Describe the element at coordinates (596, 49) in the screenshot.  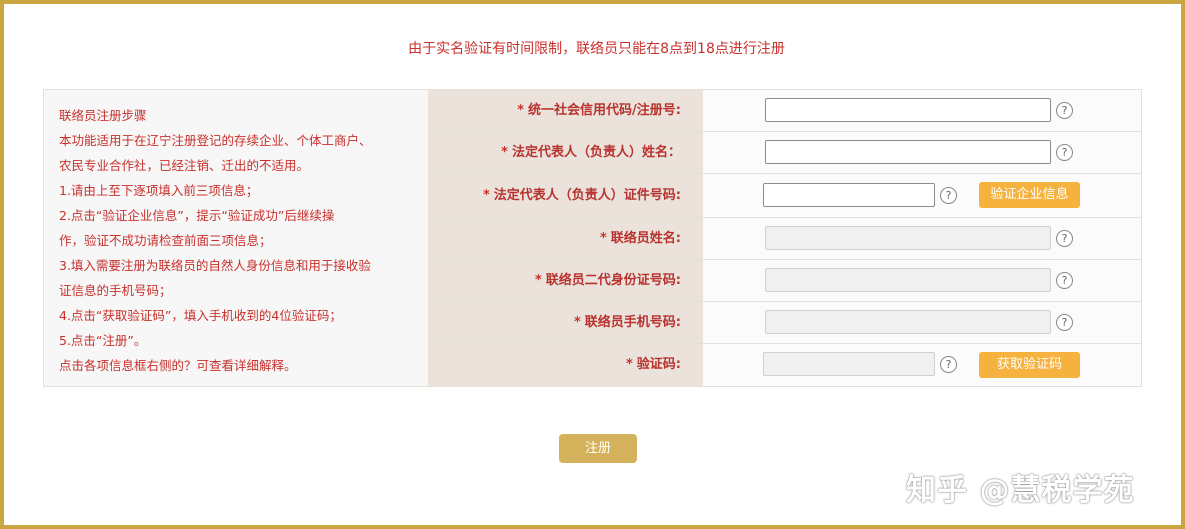
I see `time-limit-notice: 由于实名验证有时间限制，联络员只能在8点到18点进行注册` at that location.